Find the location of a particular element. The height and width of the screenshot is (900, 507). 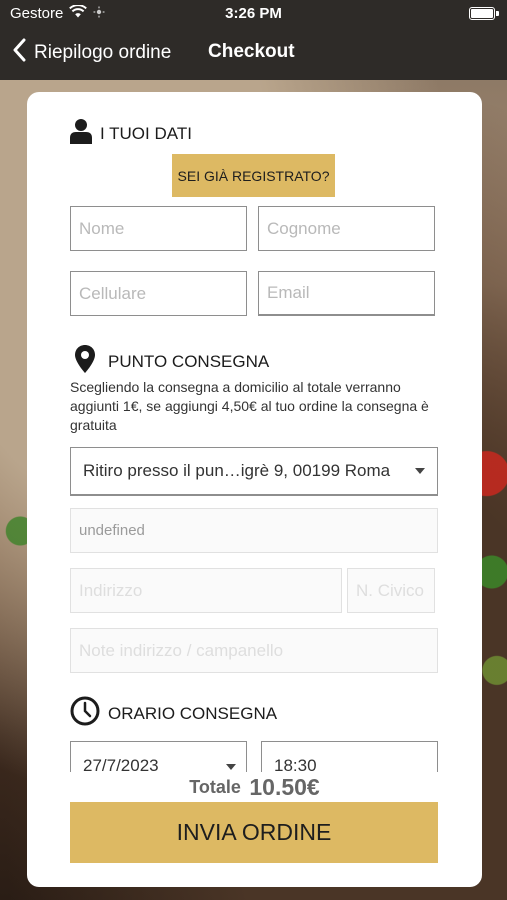

status-time: 3:26 PM is located at coordinates (253, 13).